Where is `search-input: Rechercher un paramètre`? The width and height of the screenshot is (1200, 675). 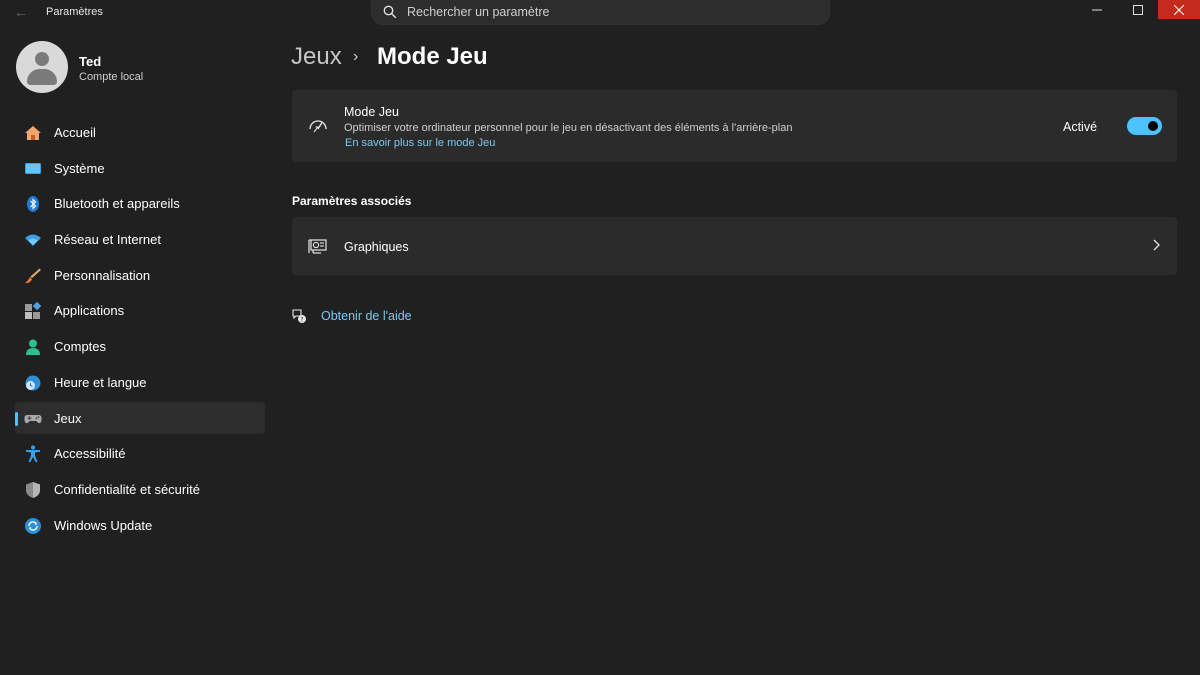
search-input: Rechercher un paramètre is located at coordinates (478, 12).